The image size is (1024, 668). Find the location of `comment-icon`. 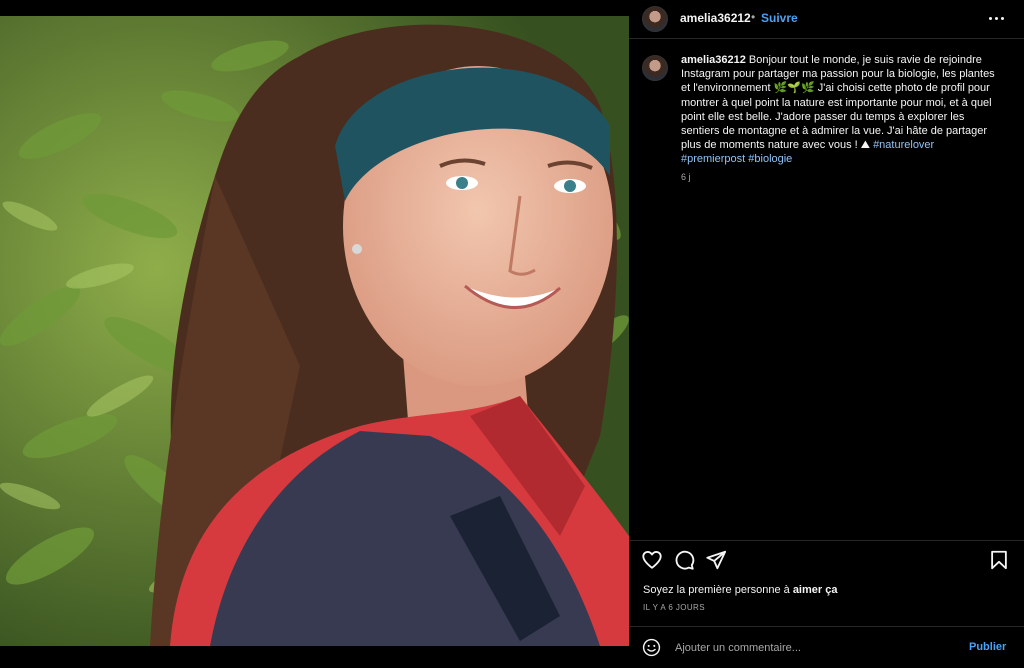

comment-icon is located at coordinates (684, 560).